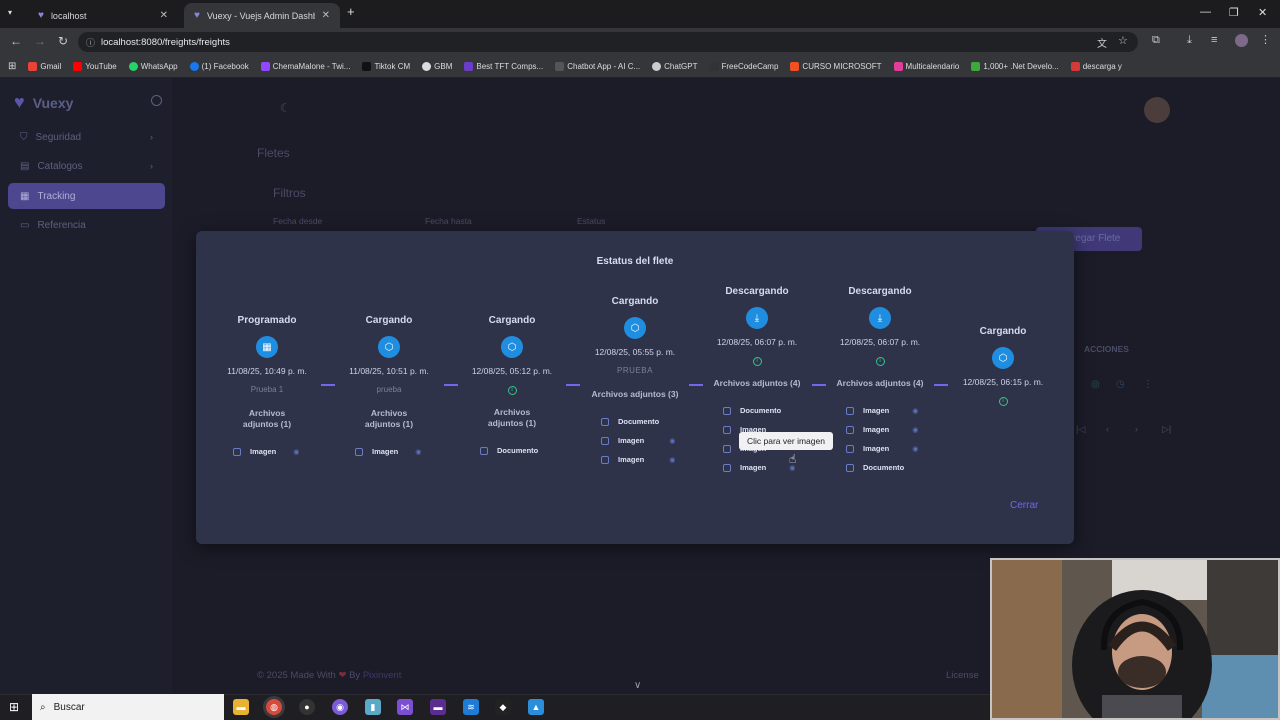  I want to click on app-icon-black: ◆, so click(503, 707).